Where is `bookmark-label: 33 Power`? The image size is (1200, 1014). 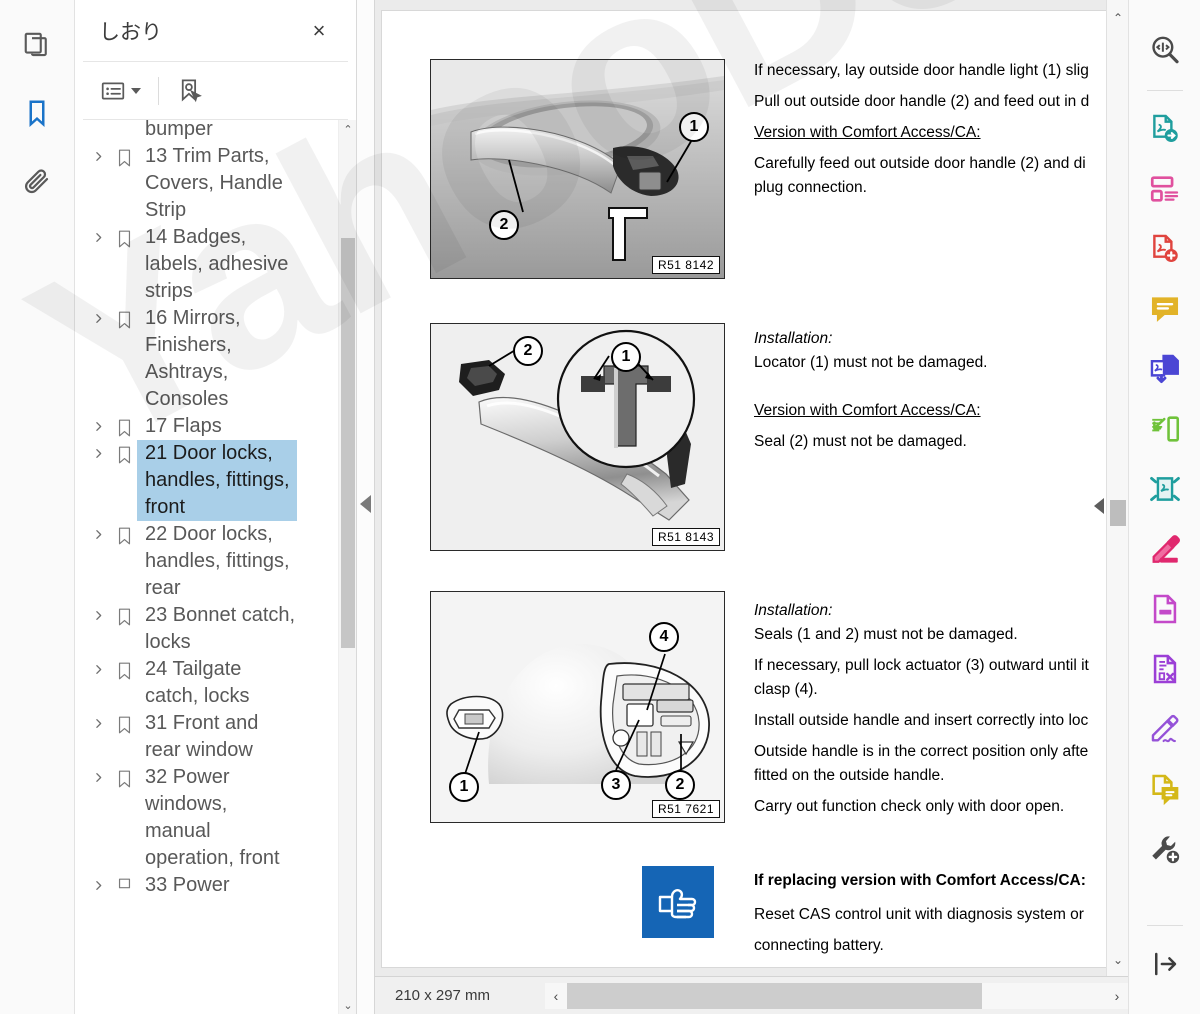
bookmark-label: 33 Power is located at coordinates (187, 885).